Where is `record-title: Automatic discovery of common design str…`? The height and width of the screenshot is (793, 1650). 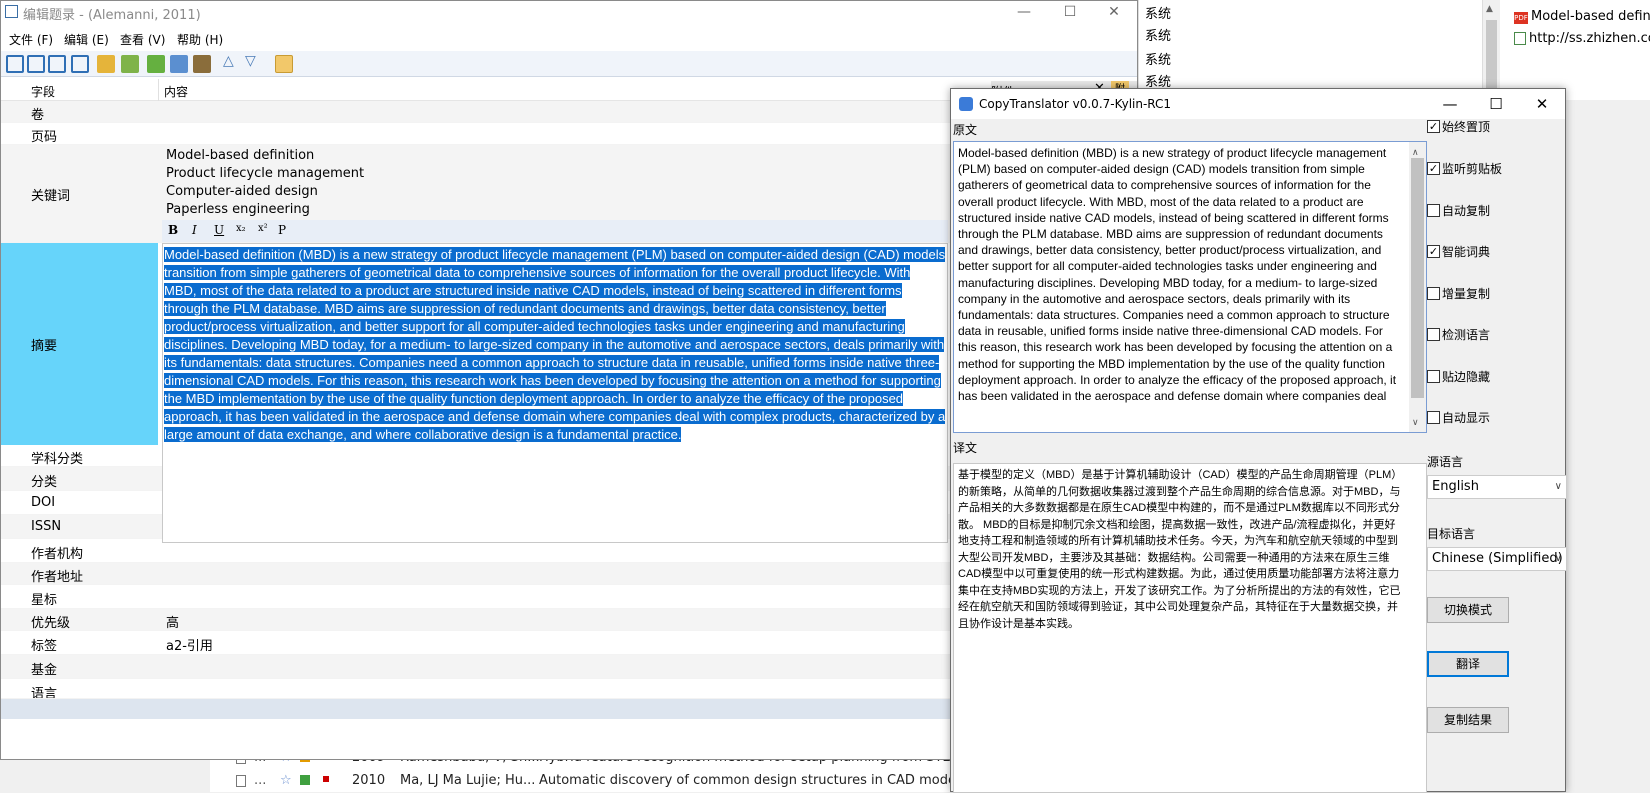
record-title: Automatic discovery of common design str… is located at coordinates (755, 780).